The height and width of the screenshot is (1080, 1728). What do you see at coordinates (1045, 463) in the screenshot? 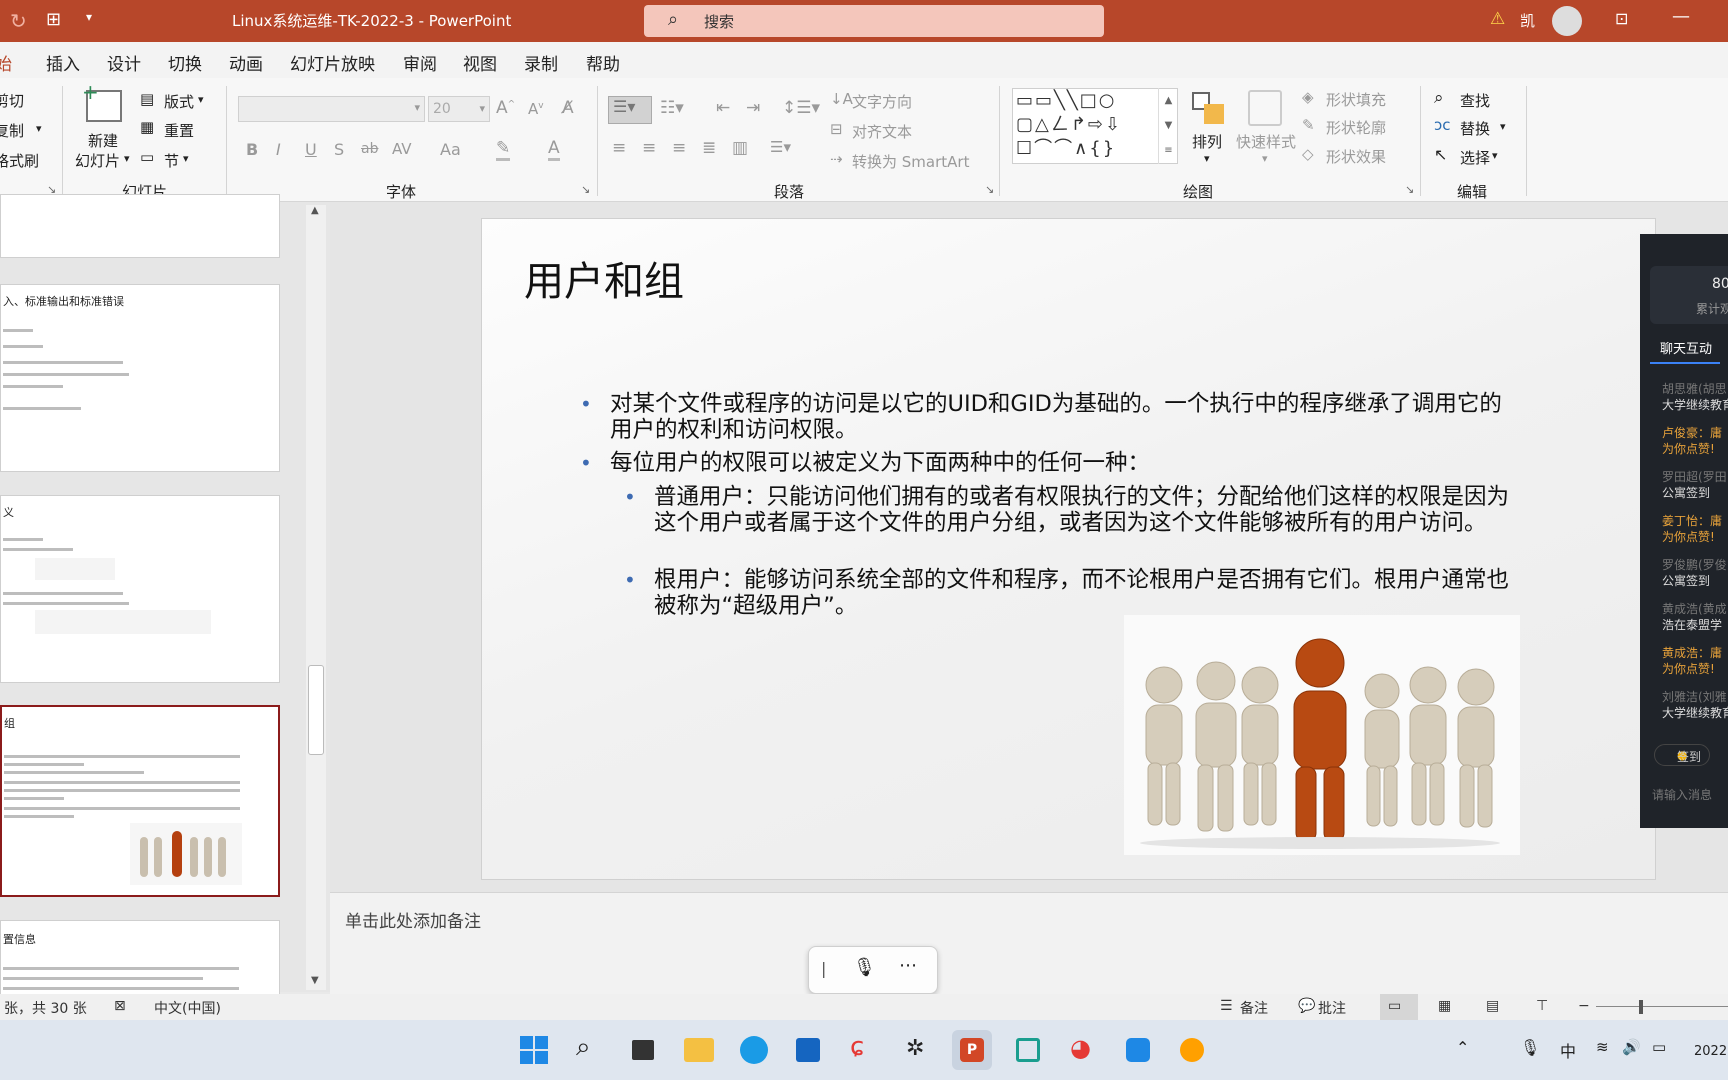
I see `bullet-2: • 每位用户的权限可以被定义为下面两种中的任何一种：` at bounding box center [1045, 463].